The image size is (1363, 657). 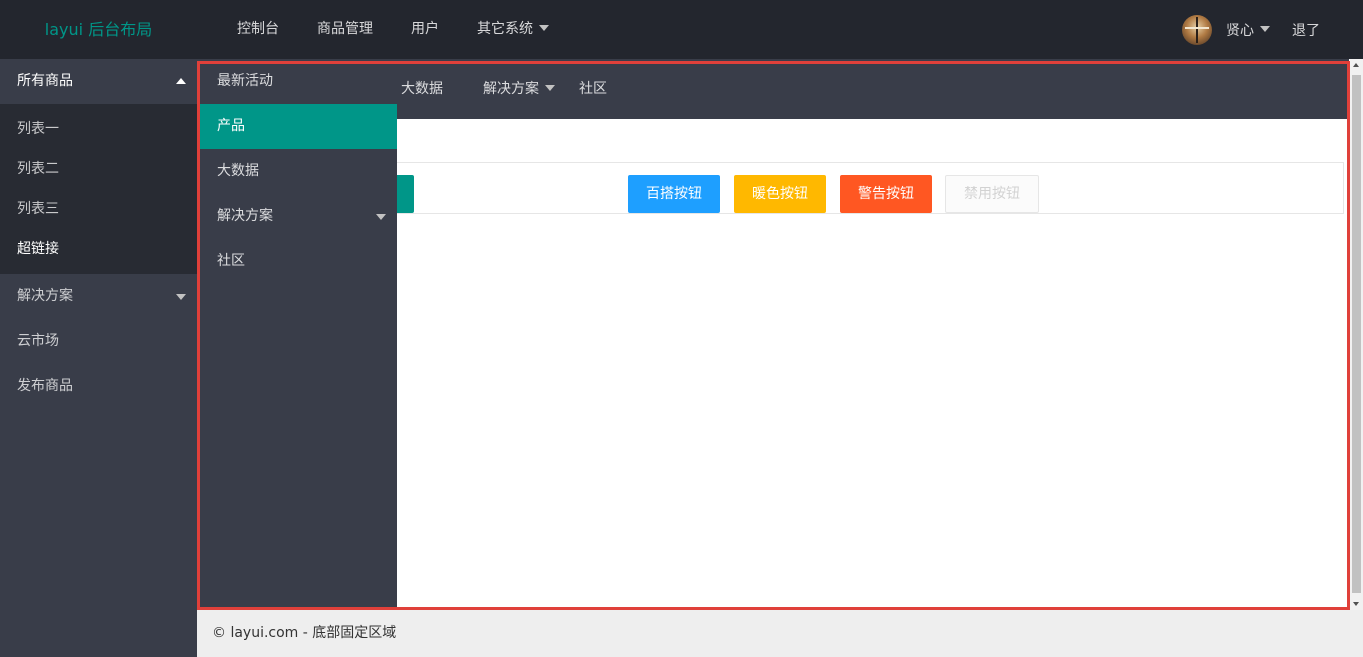 I want to click on sidebar: 所有商品 列表一 列表二 列表三 超链接 解决方案 云市场 发布商品, so click(x=98, y=358).